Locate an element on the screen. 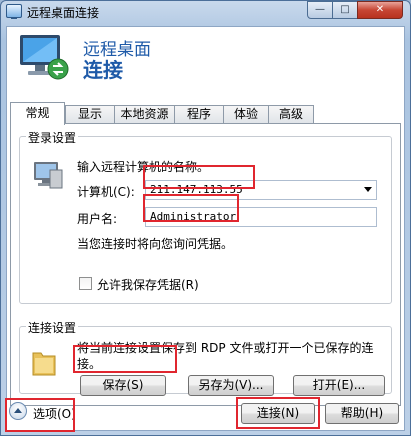  remote-desktop-icon is located at coordinates (14, 11).